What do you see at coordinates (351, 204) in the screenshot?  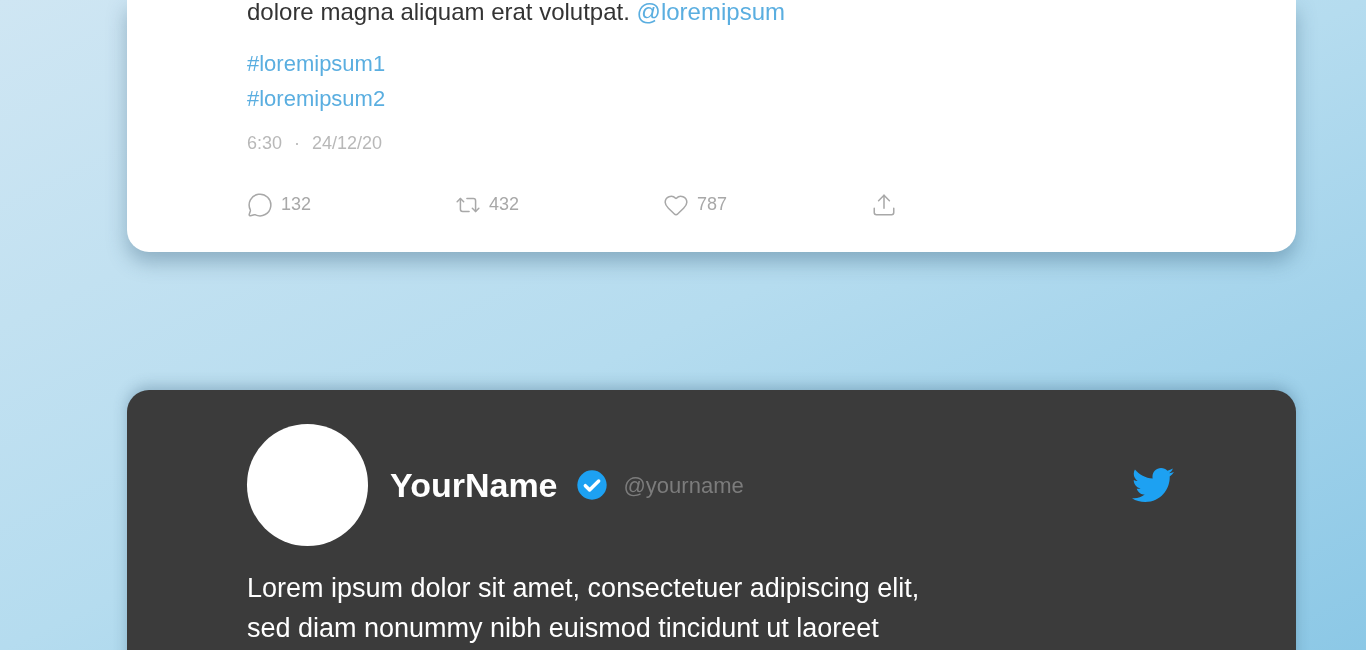 I see `reply-button: 132` at bounding box center [351, 204].